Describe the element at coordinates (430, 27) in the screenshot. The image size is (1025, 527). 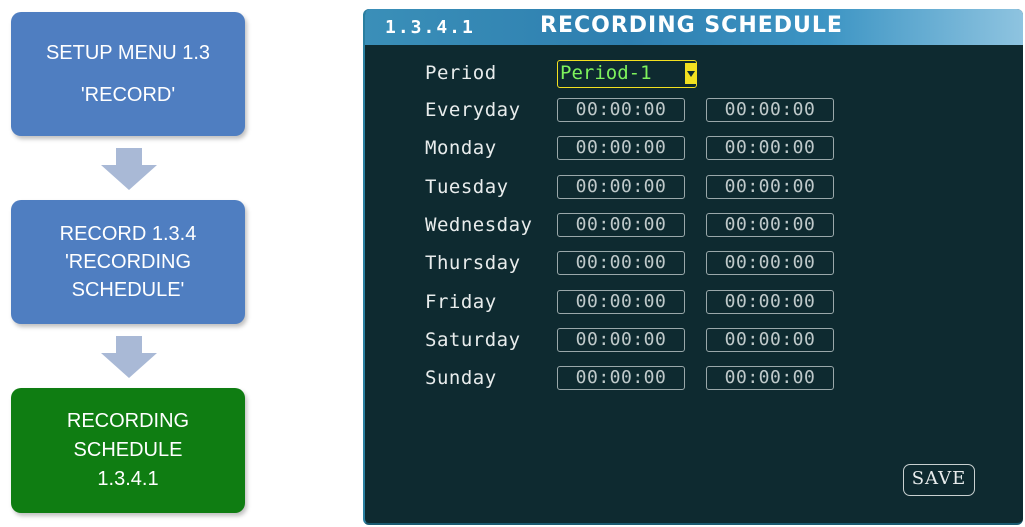
I see `menu-number: 1.3.4.1` at that location.